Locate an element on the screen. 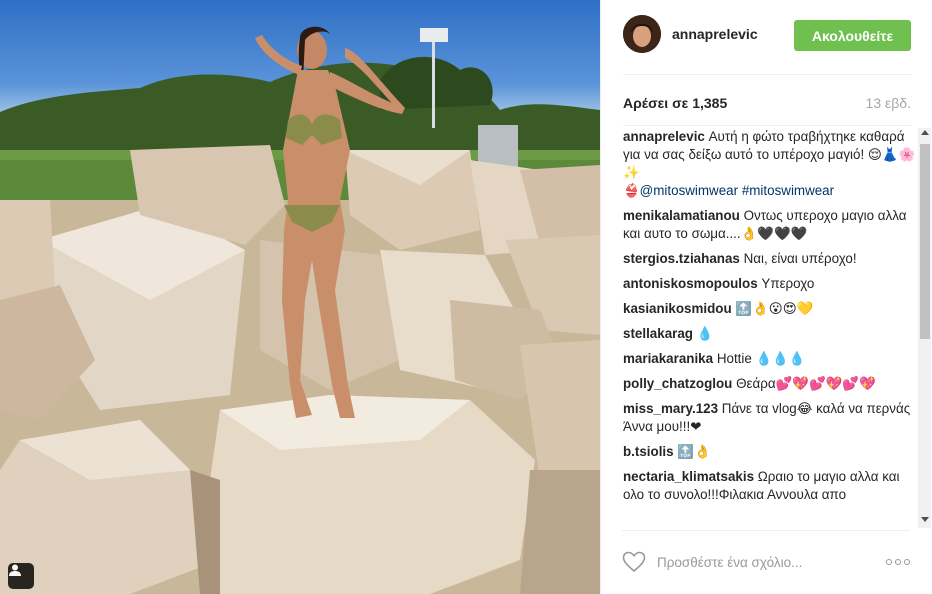  likes-count: Αρέσει σε 1,385 is located at coordinates (675, 103).